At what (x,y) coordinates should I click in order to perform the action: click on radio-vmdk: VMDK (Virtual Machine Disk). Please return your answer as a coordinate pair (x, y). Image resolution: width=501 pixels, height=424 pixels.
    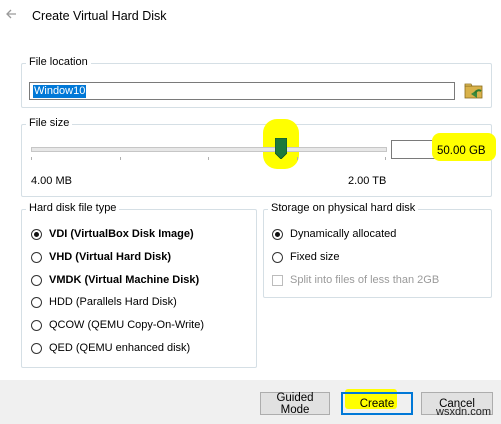
    Looking at the image, I should click on (115, 280).